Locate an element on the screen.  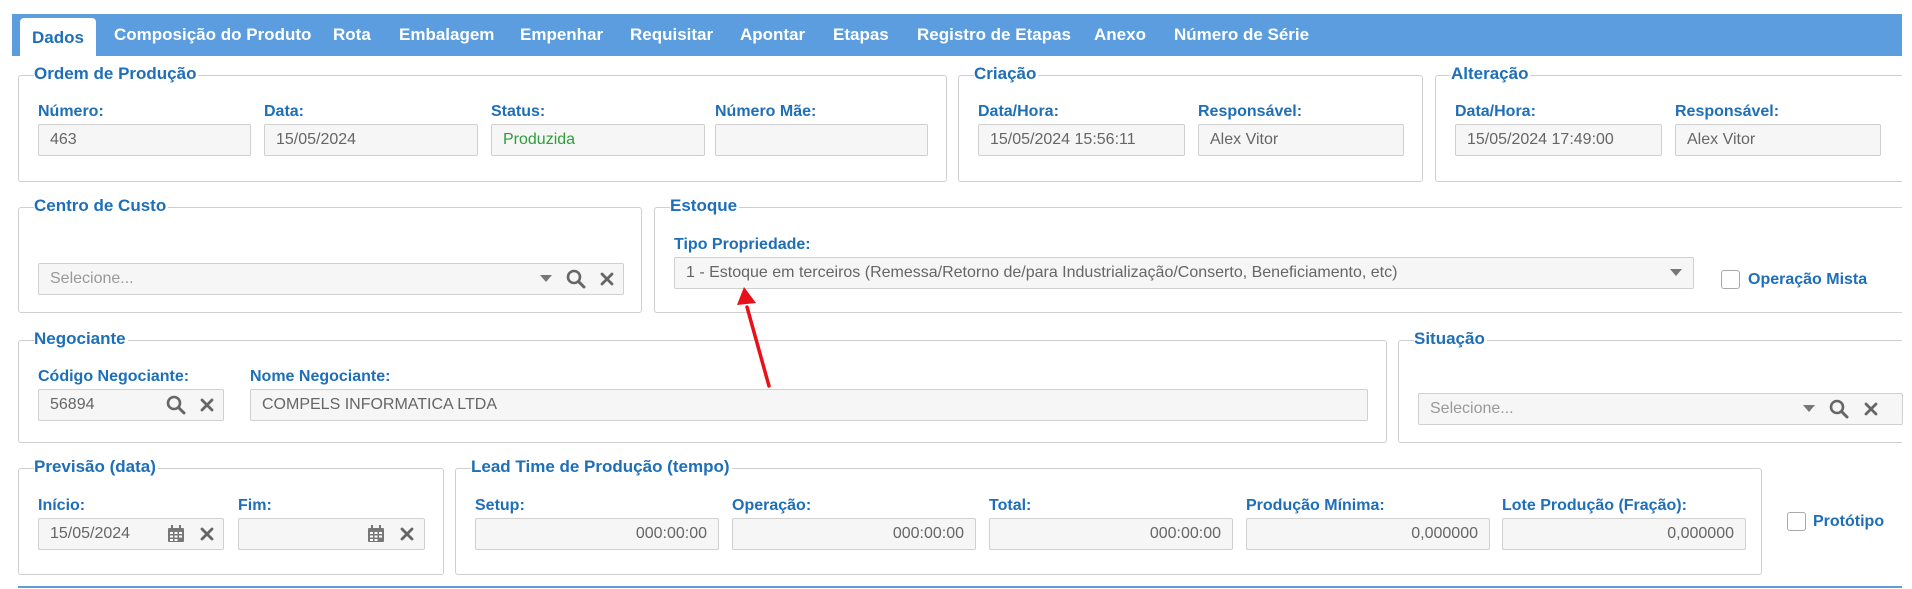
criacao-datahora-label: Data/Hora: is located at coordinates (1018, 111).